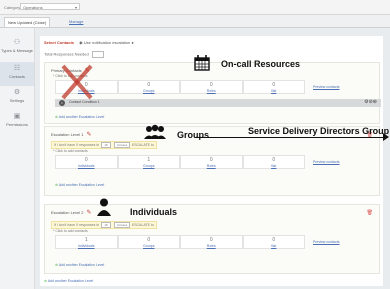  Describe the element at coordinates (27, 22) in the screenshot. I see `tab-new-updated: New Updated (Close)` at that location.